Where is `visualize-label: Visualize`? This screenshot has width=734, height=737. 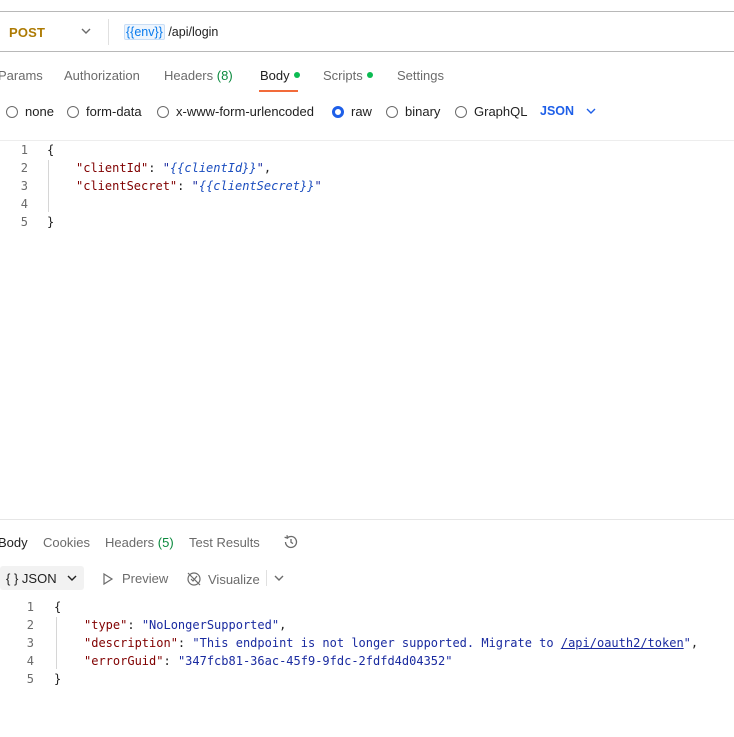
visualize-label: Visualize is located at coordinates (234, 579).